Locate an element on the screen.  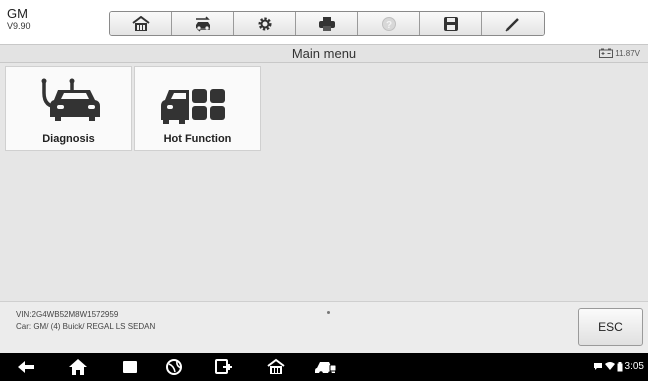
recent-apps-icon is located at coordinates (130, 367).